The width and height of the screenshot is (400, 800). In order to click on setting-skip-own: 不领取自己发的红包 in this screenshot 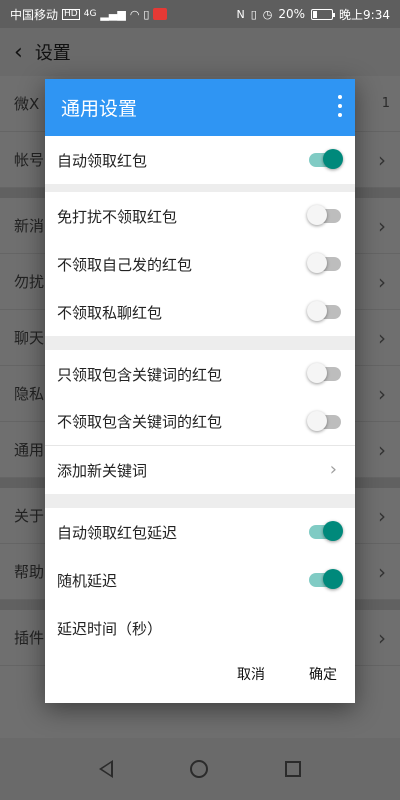, I will do `click(200, 264)`.